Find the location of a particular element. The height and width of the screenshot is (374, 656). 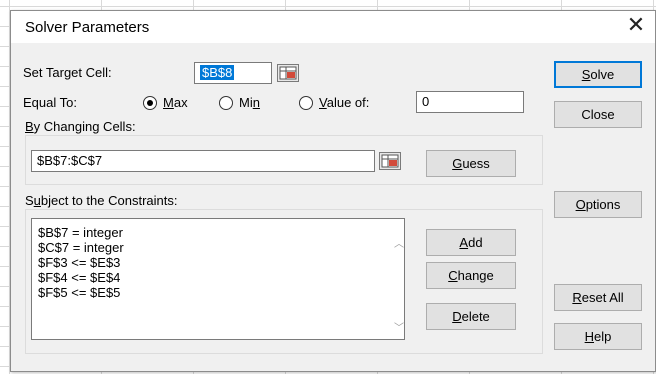

close-button: Close is located at coordinates (598, 114).